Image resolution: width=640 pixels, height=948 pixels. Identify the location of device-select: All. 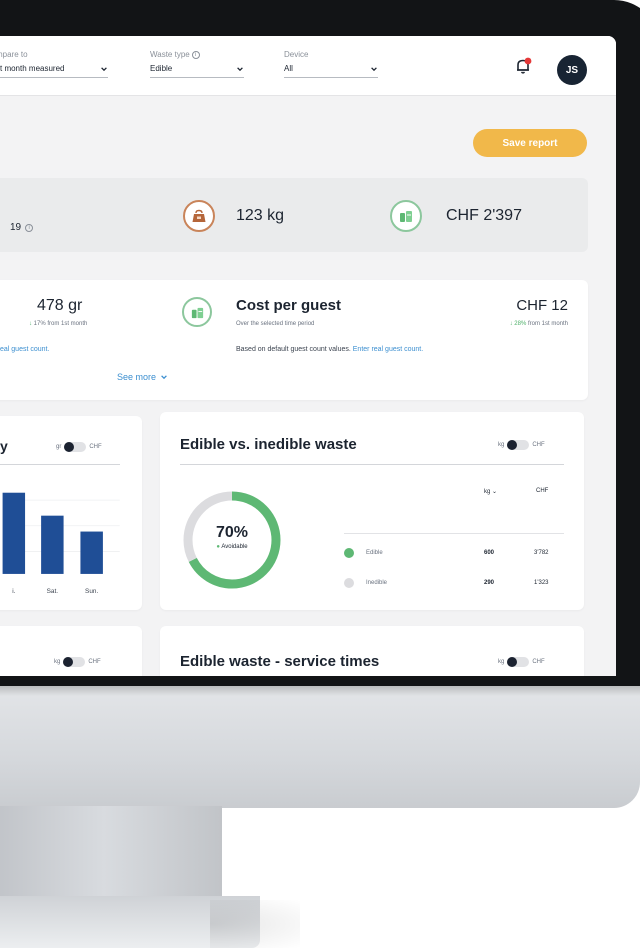
(331, 71).